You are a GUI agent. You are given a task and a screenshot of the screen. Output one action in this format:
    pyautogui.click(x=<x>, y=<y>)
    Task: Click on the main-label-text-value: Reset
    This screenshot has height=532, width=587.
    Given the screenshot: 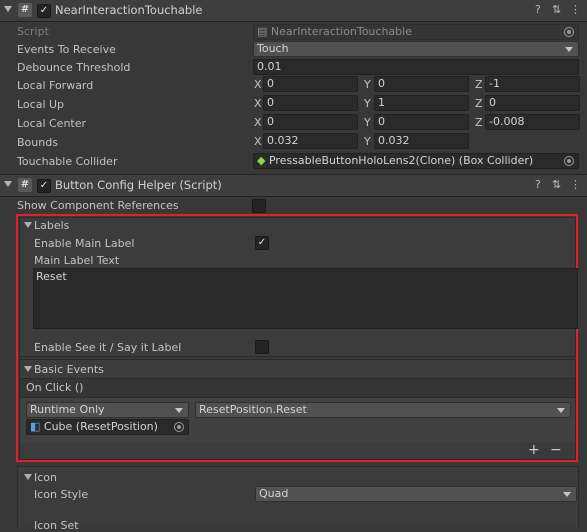 What is the action you would take?
    pyautogui.click(x=51, y=276)
    